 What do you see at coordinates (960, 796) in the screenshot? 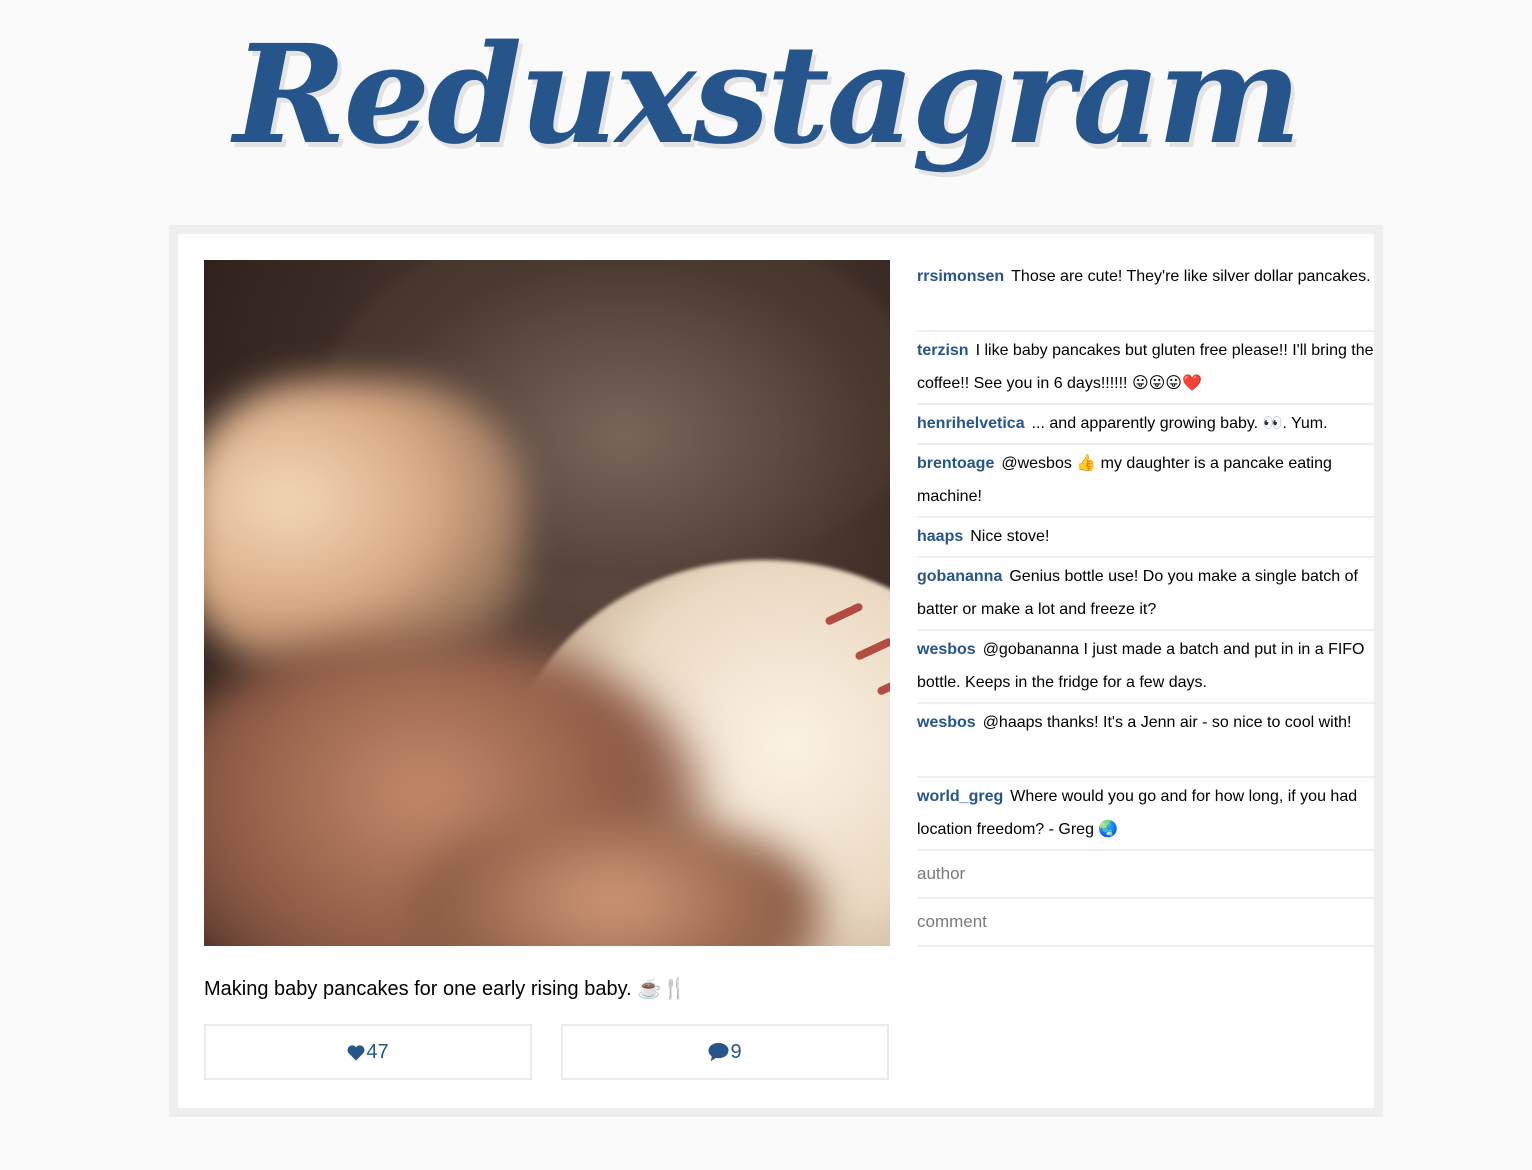
I see `comment-author: world_greg` at bounding box center [960, 796].